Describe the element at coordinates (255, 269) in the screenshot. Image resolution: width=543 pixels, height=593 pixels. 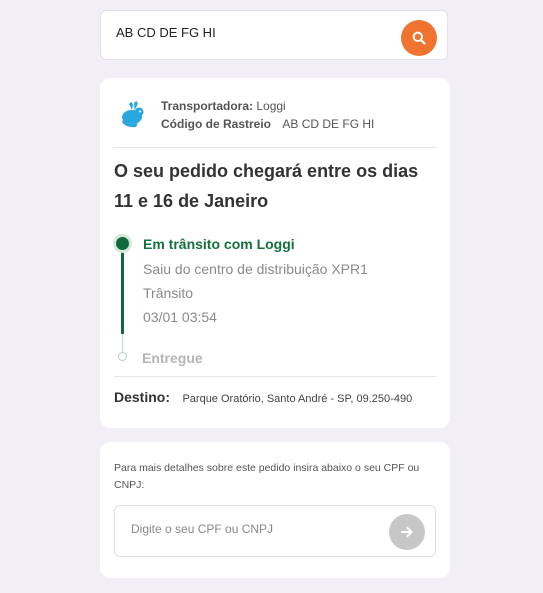
I see `timeline-current-description: Saiu do centro de distribuição XPR1` at that location.